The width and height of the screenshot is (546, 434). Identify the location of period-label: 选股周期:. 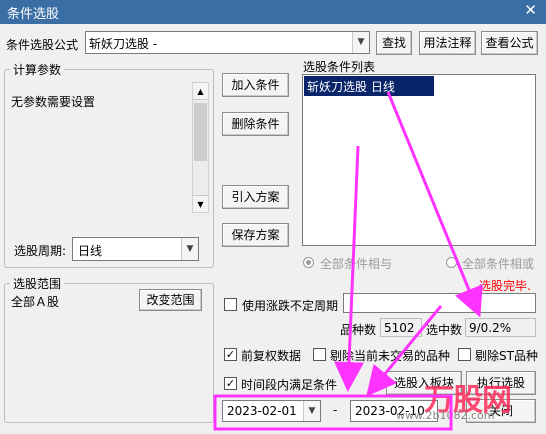
(40, 251).